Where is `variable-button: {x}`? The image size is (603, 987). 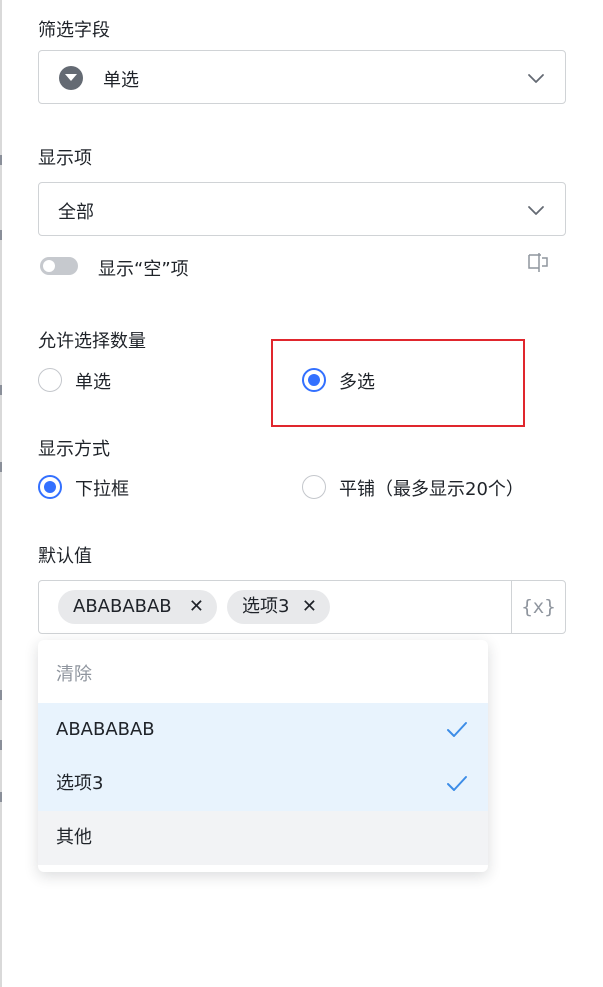 variable-button: {x} is located at coordinates (538, 607).